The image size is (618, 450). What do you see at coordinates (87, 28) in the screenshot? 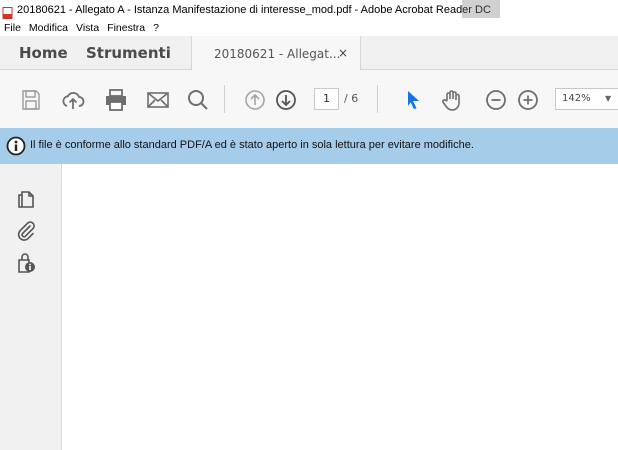
I see `menu-vista: Vista` at bounding box center [87, 28].